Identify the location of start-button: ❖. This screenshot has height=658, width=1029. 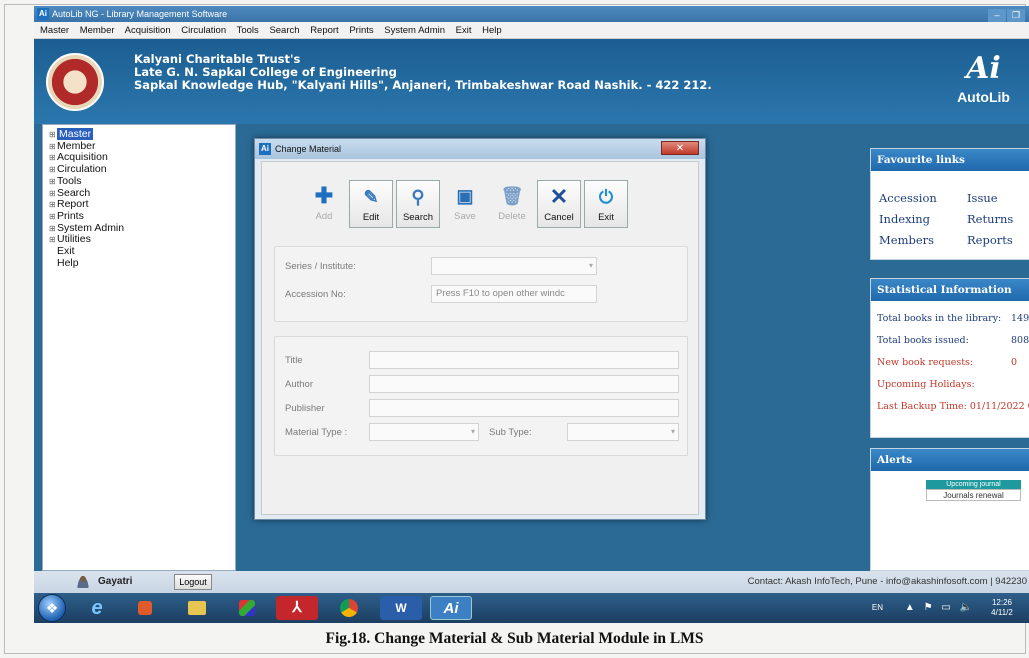
(52, 608).